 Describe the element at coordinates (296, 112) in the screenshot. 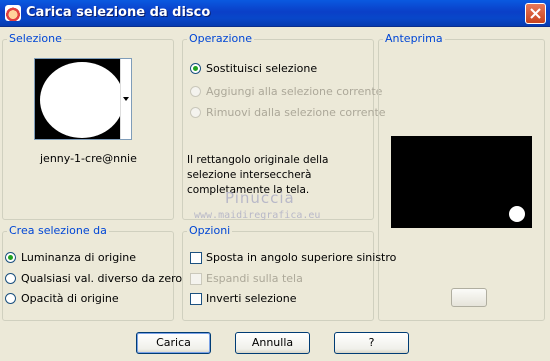

I see `radio-label: Rimuovi dalla selezione corrente` at that location.